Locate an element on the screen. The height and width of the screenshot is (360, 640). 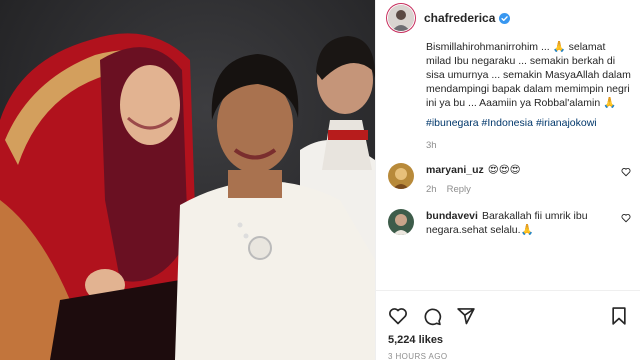
post-hashtags: #ibunegara #Indonesia #irianajokowi is located at coordinates (509, 123).